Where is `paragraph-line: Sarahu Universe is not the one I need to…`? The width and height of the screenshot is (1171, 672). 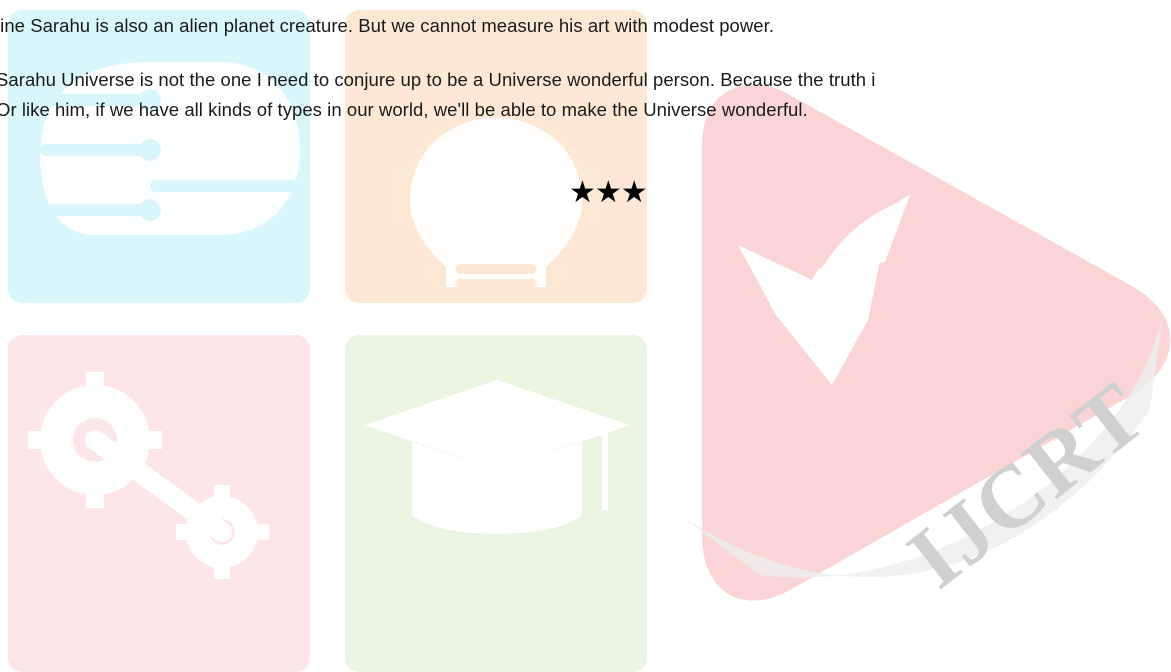
paragraph-line: Sarahu Universe is not the one I need to… is located at coordinates (438, 79).